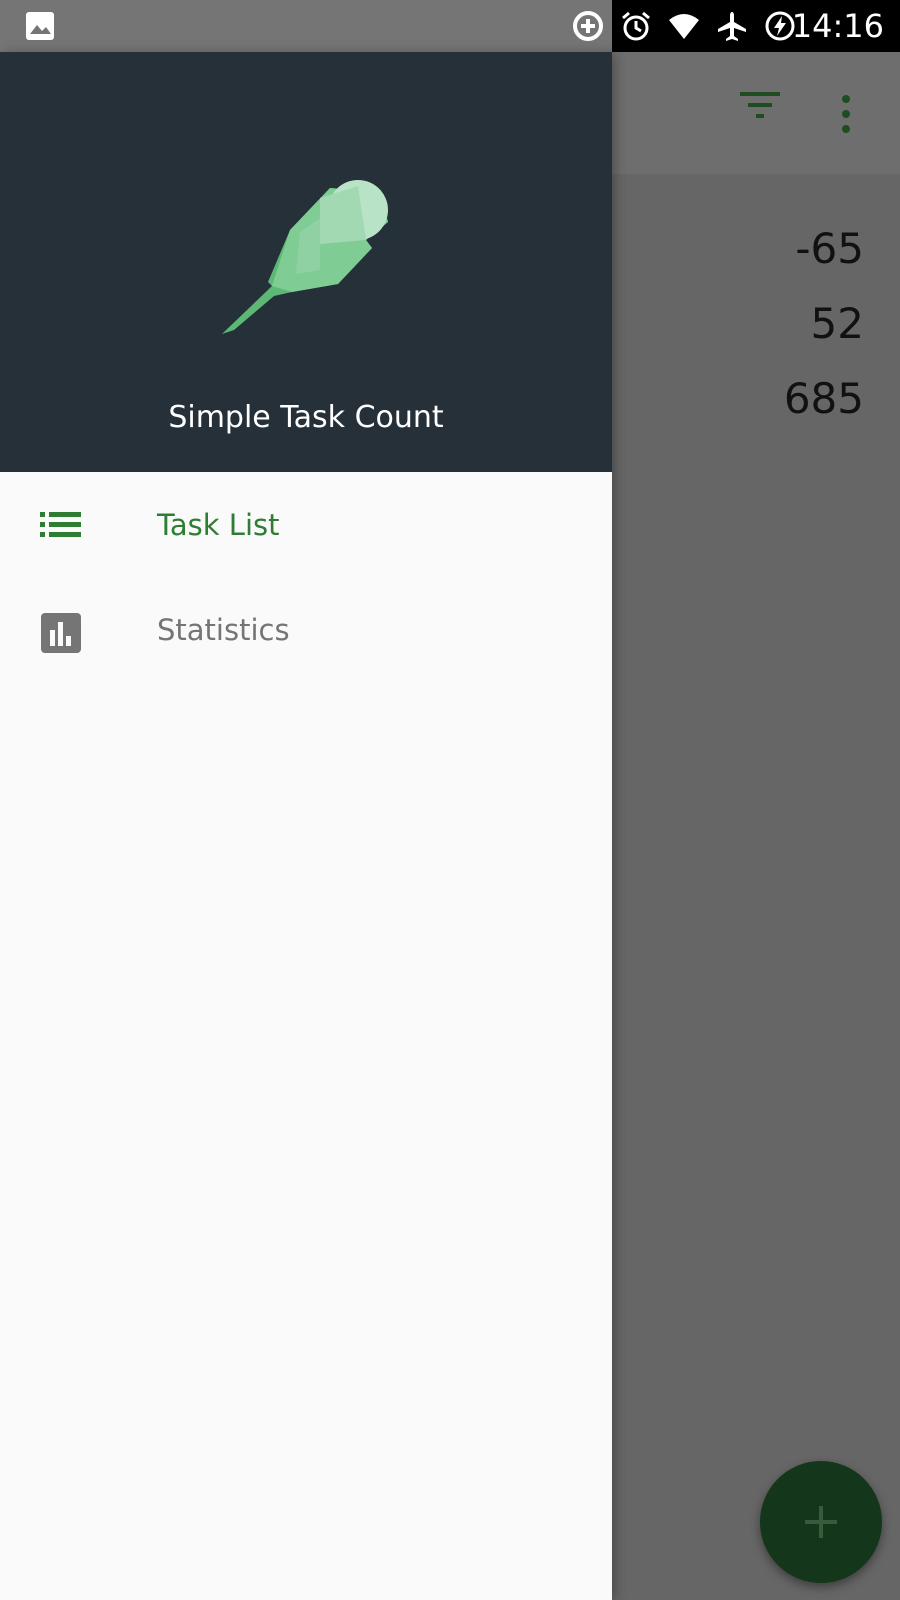 The height and width of the screenshot is (1600, 900). I want to click on nav-item-statistics: Statistics, so click(306, 628).